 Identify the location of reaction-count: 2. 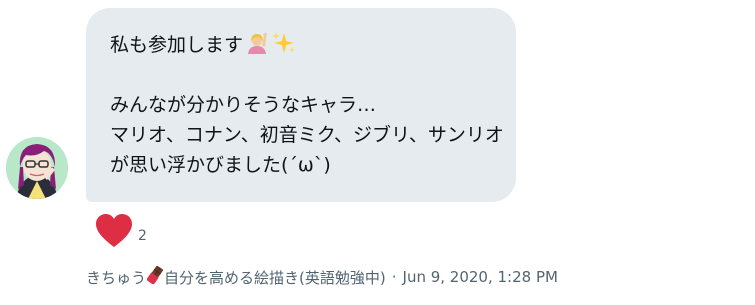
(142, 236).